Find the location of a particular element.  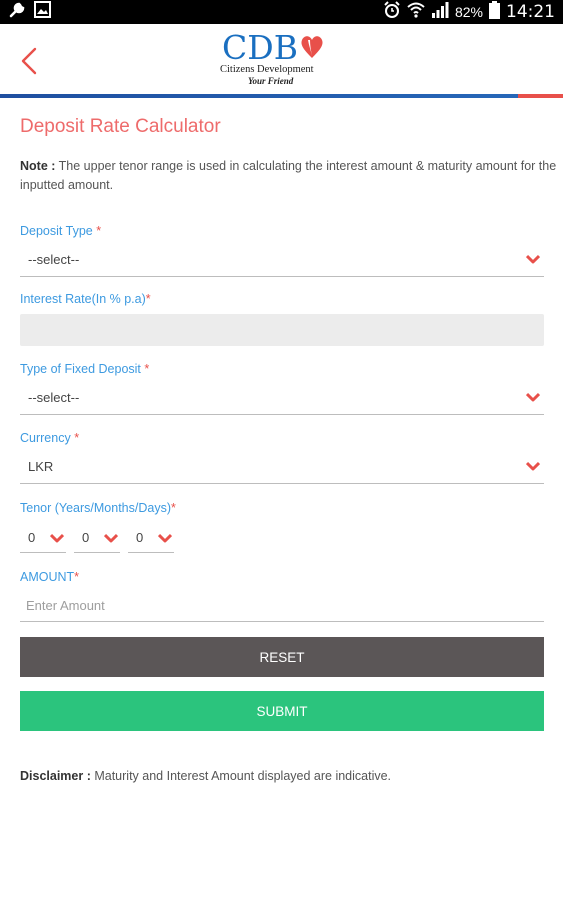

currency-select: LKR is located at coordinates (282, 467).